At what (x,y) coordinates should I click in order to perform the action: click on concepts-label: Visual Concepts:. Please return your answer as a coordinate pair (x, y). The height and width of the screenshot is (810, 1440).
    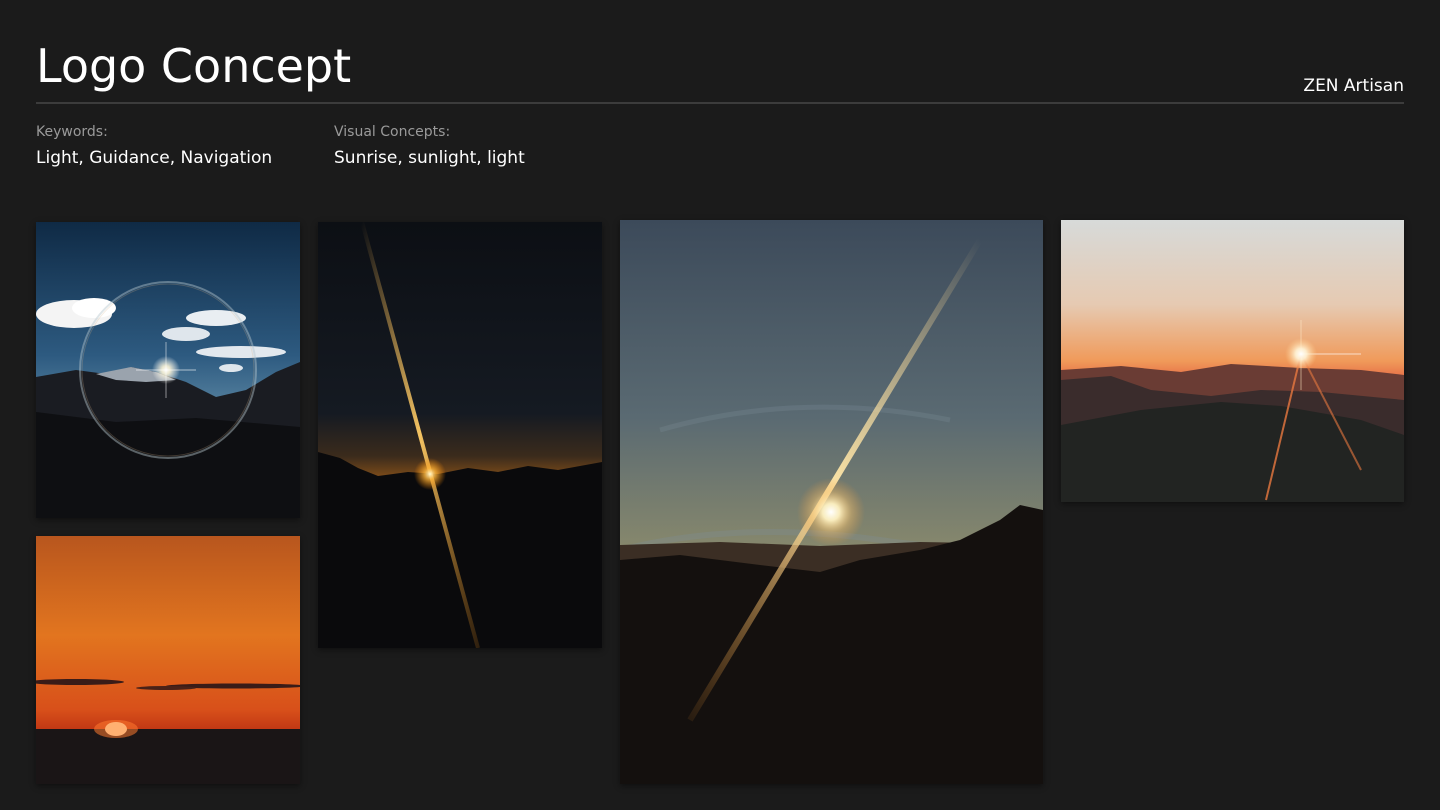
    Looking at the image, I should click on (392, 132).